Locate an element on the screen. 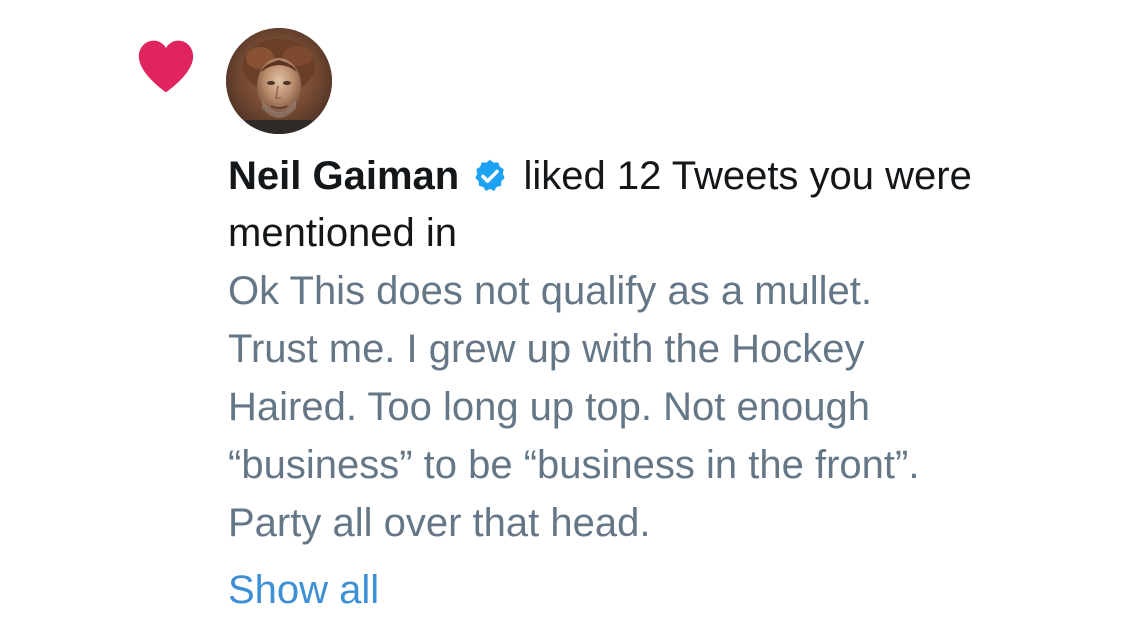 The width and height of the screenshot is (1125, 633). avatar-photo is located at coordinates (279, 81).